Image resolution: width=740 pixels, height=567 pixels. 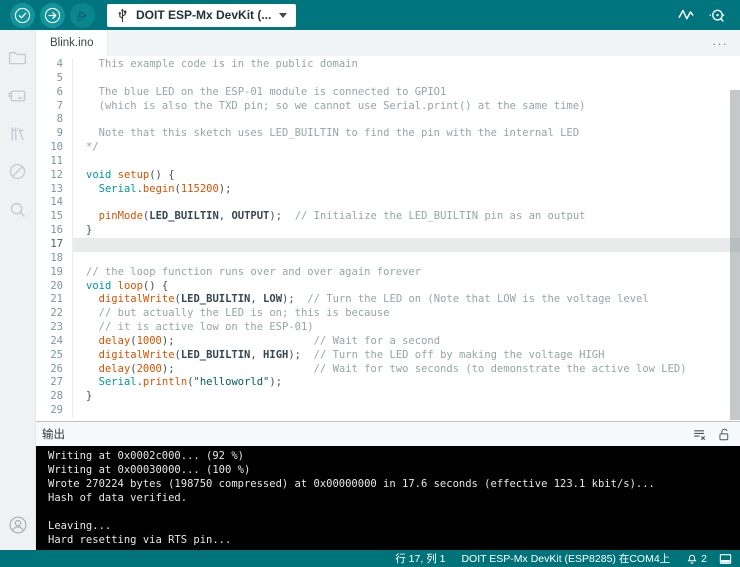 What do you see at coordinates (59, 133) in the screenshot?
I see `line-number: 9` at bounding box center [59, 133].